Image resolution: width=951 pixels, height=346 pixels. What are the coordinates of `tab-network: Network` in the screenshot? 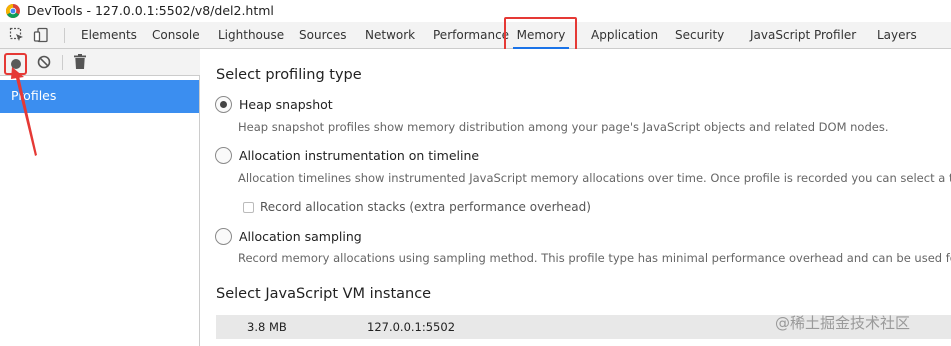 It's located at (390, 35).